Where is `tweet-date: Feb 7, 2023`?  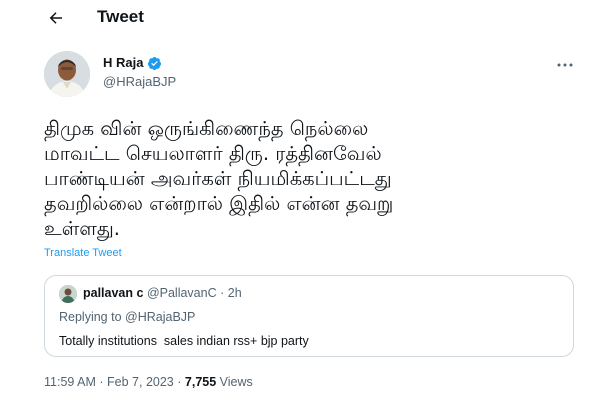 tweet-date: Feb 7, 2023 is located at coordinates (140, 382).